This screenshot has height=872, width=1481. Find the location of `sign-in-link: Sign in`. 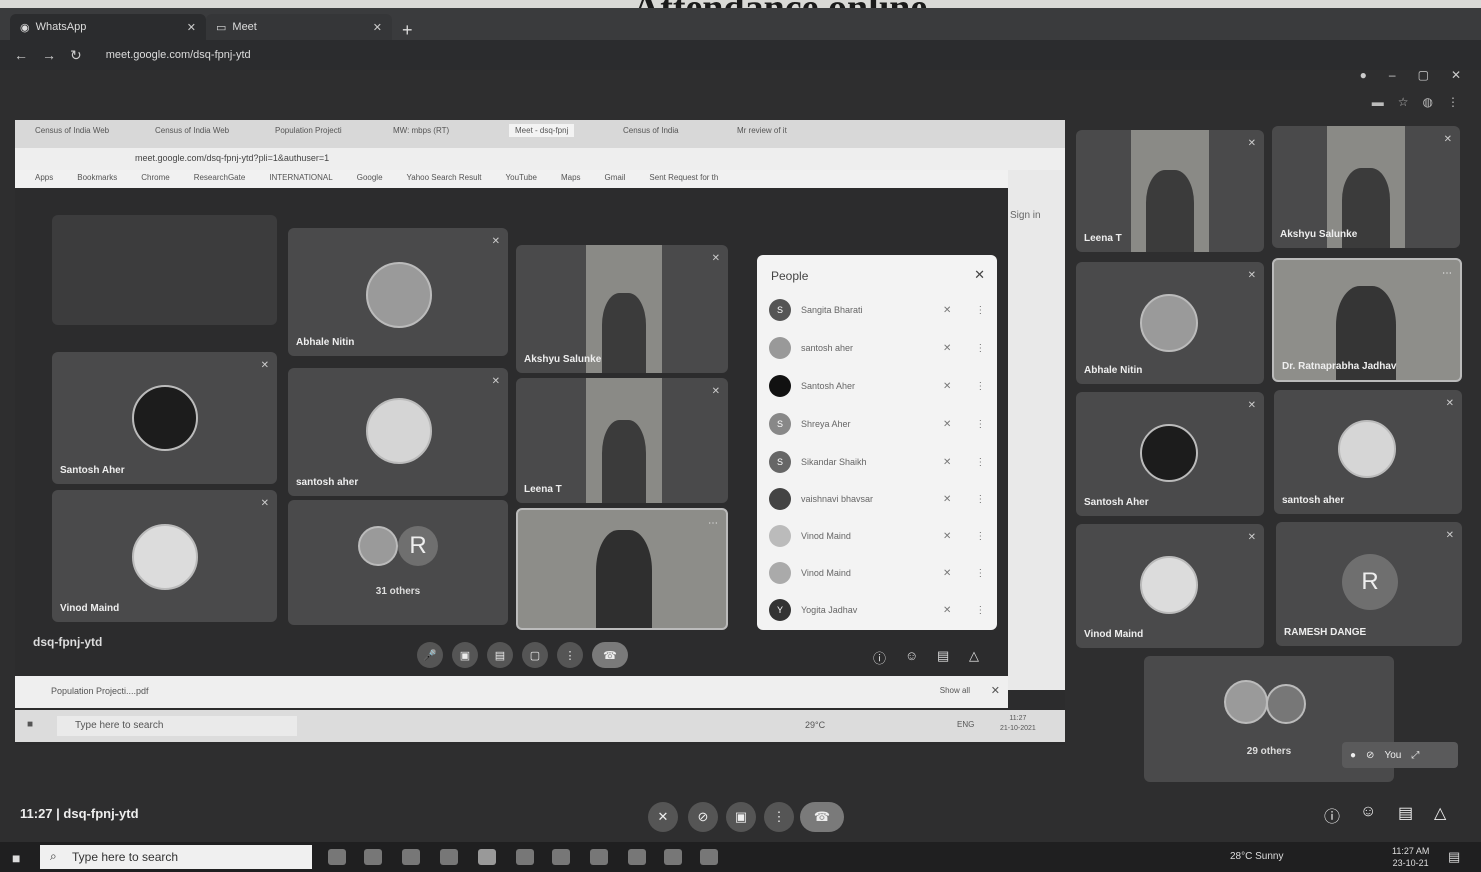

sign-in-link: Sign in is located at coordinates (1025, 215).